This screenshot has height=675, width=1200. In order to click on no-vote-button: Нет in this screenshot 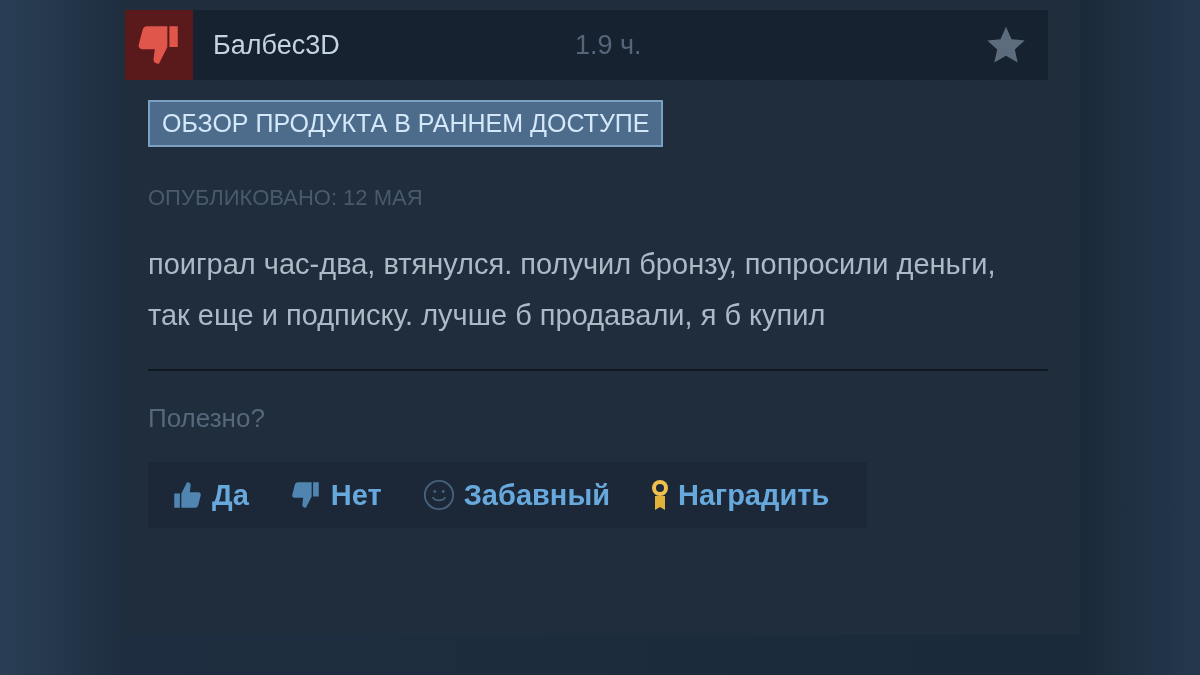, I will do `click(335, 495)`.